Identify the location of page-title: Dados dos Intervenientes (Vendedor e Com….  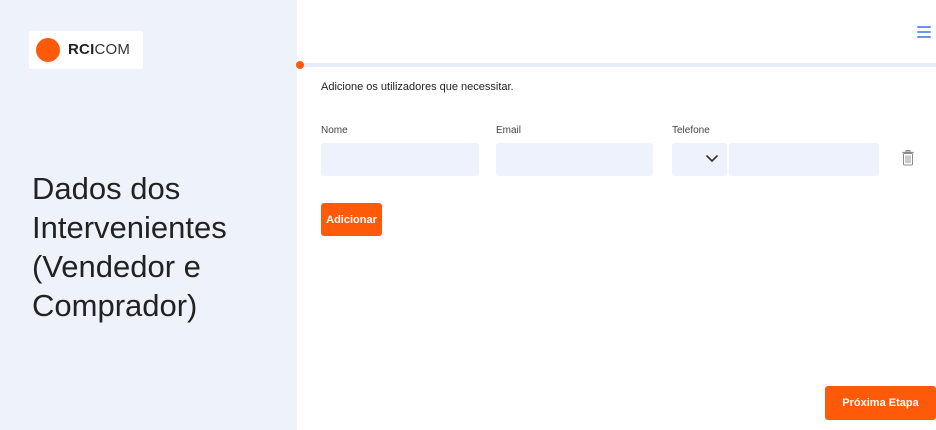
(129, 247).